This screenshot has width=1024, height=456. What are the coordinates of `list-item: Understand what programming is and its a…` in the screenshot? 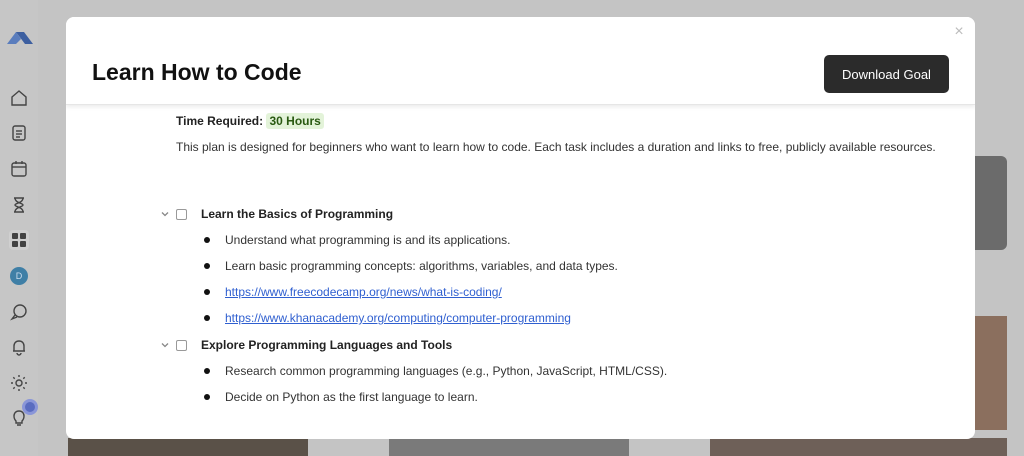 It's located at (357, 240).